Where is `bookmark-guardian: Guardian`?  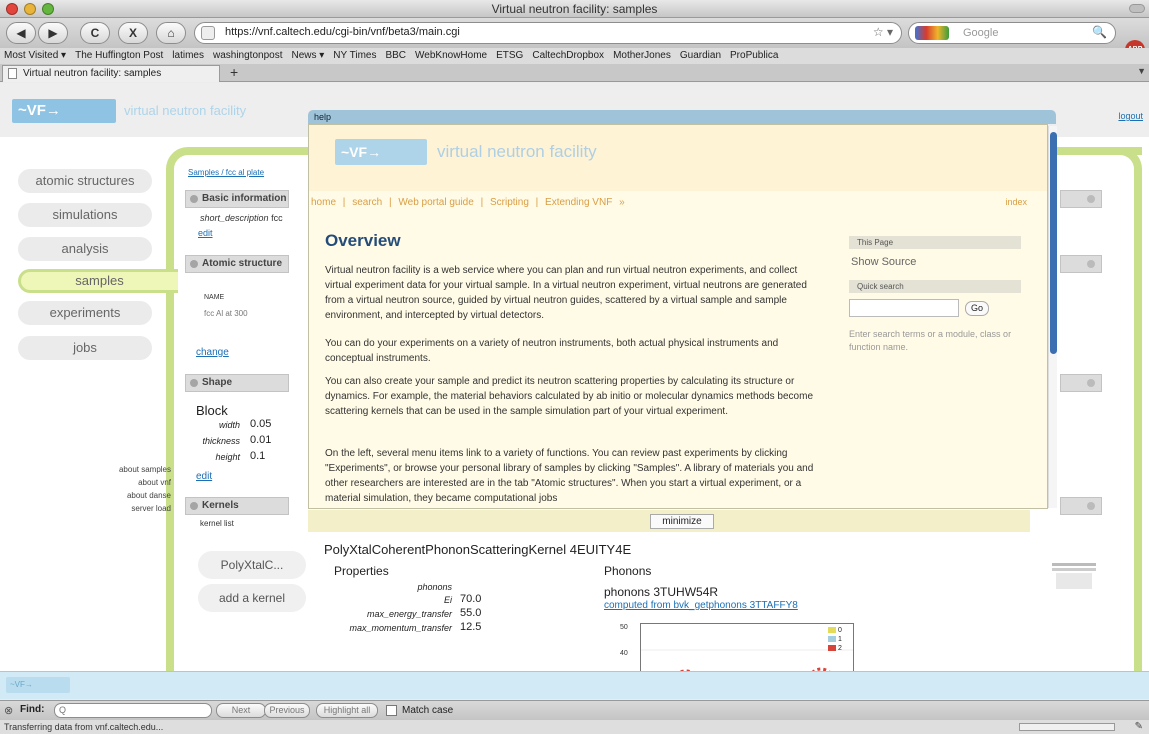 bookmark-guardian: Guardian is located at coordinates (700, 56).